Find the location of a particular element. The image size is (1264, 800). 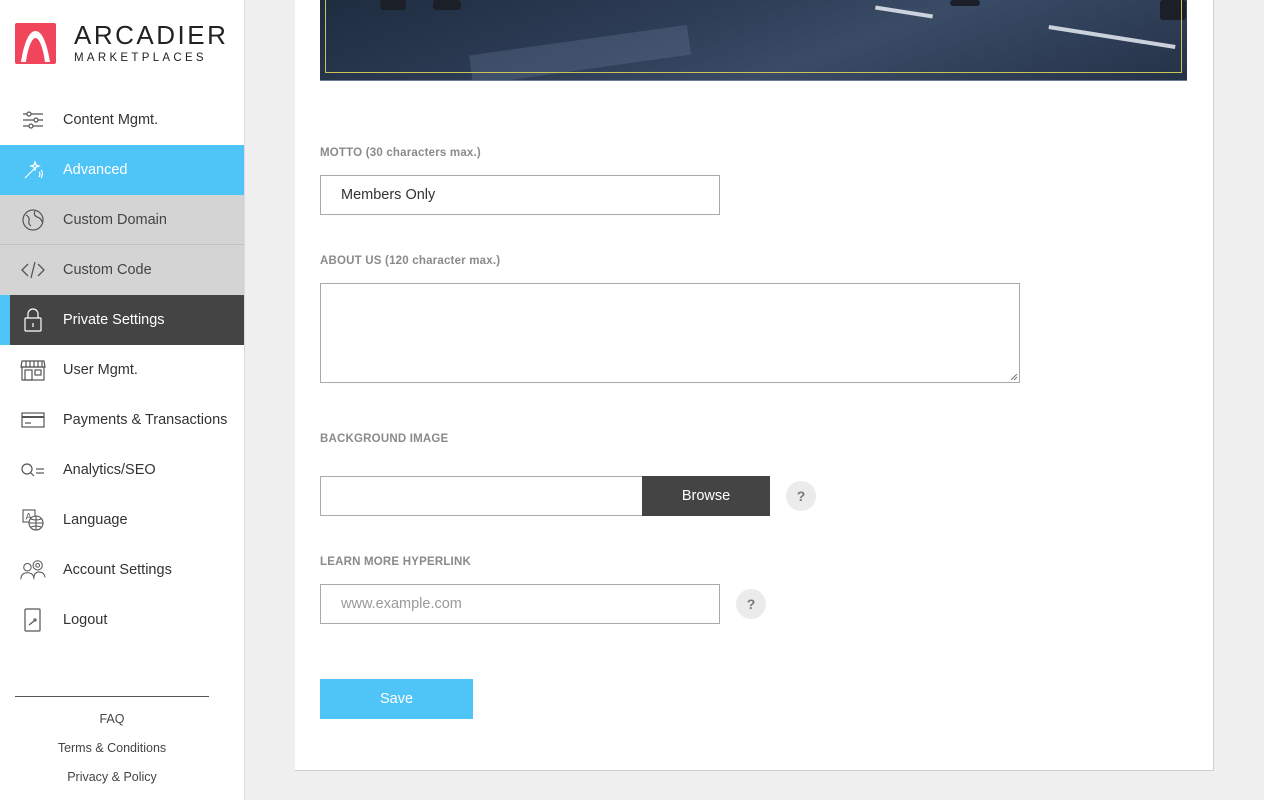

sidebar-item-label: Content Mgmt. is located at coordinates (111, 120).